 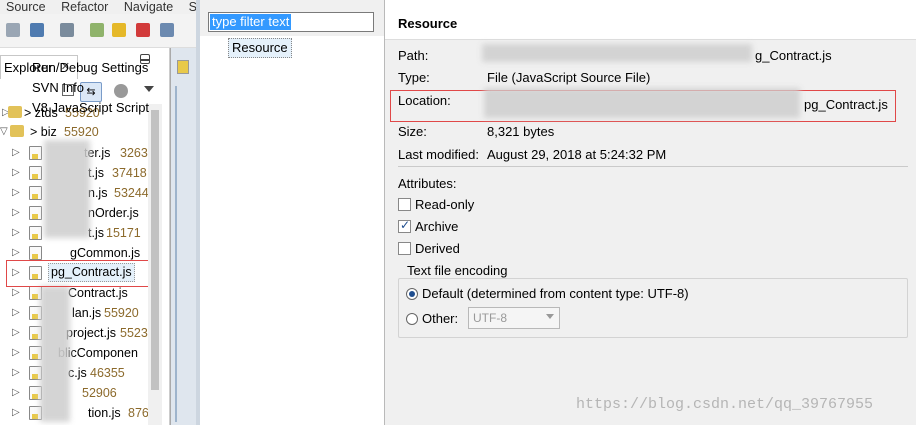 What do you see at coordinates (650, 20) in the screenshot?
I see `properties-header` at bounding box center [650, 20].